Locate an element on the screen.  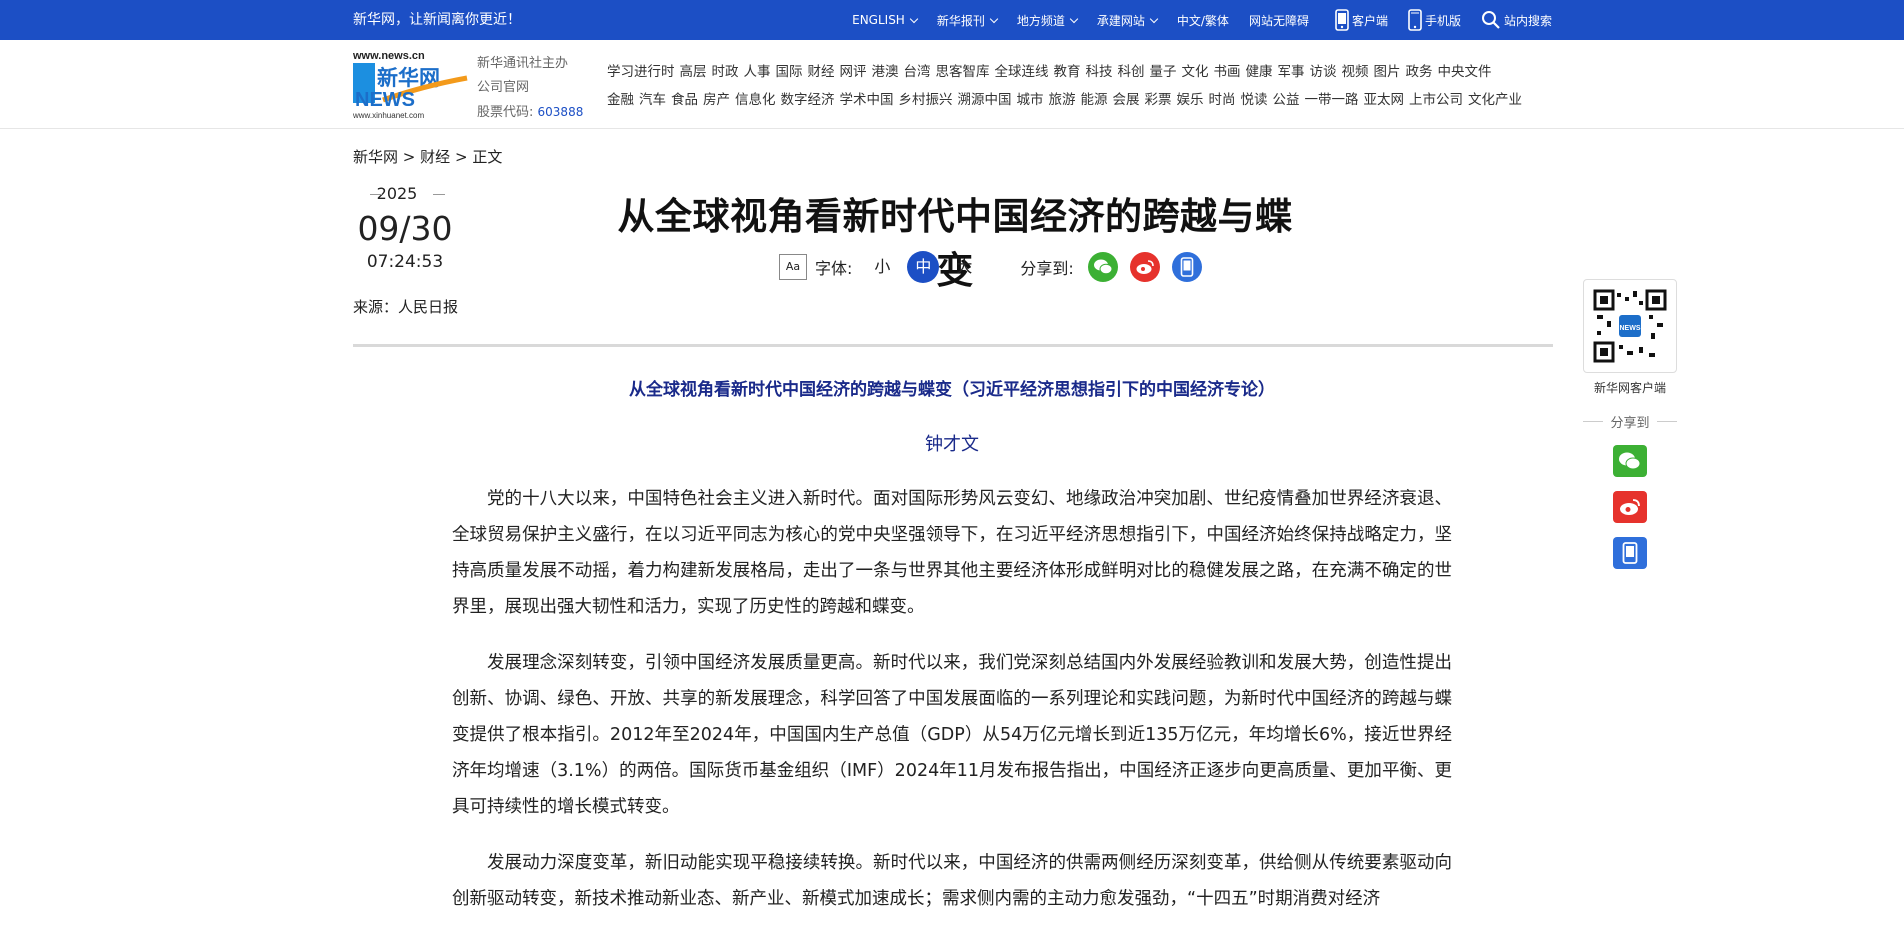
category-link: 教育 is located at coordinates (1067, 72).